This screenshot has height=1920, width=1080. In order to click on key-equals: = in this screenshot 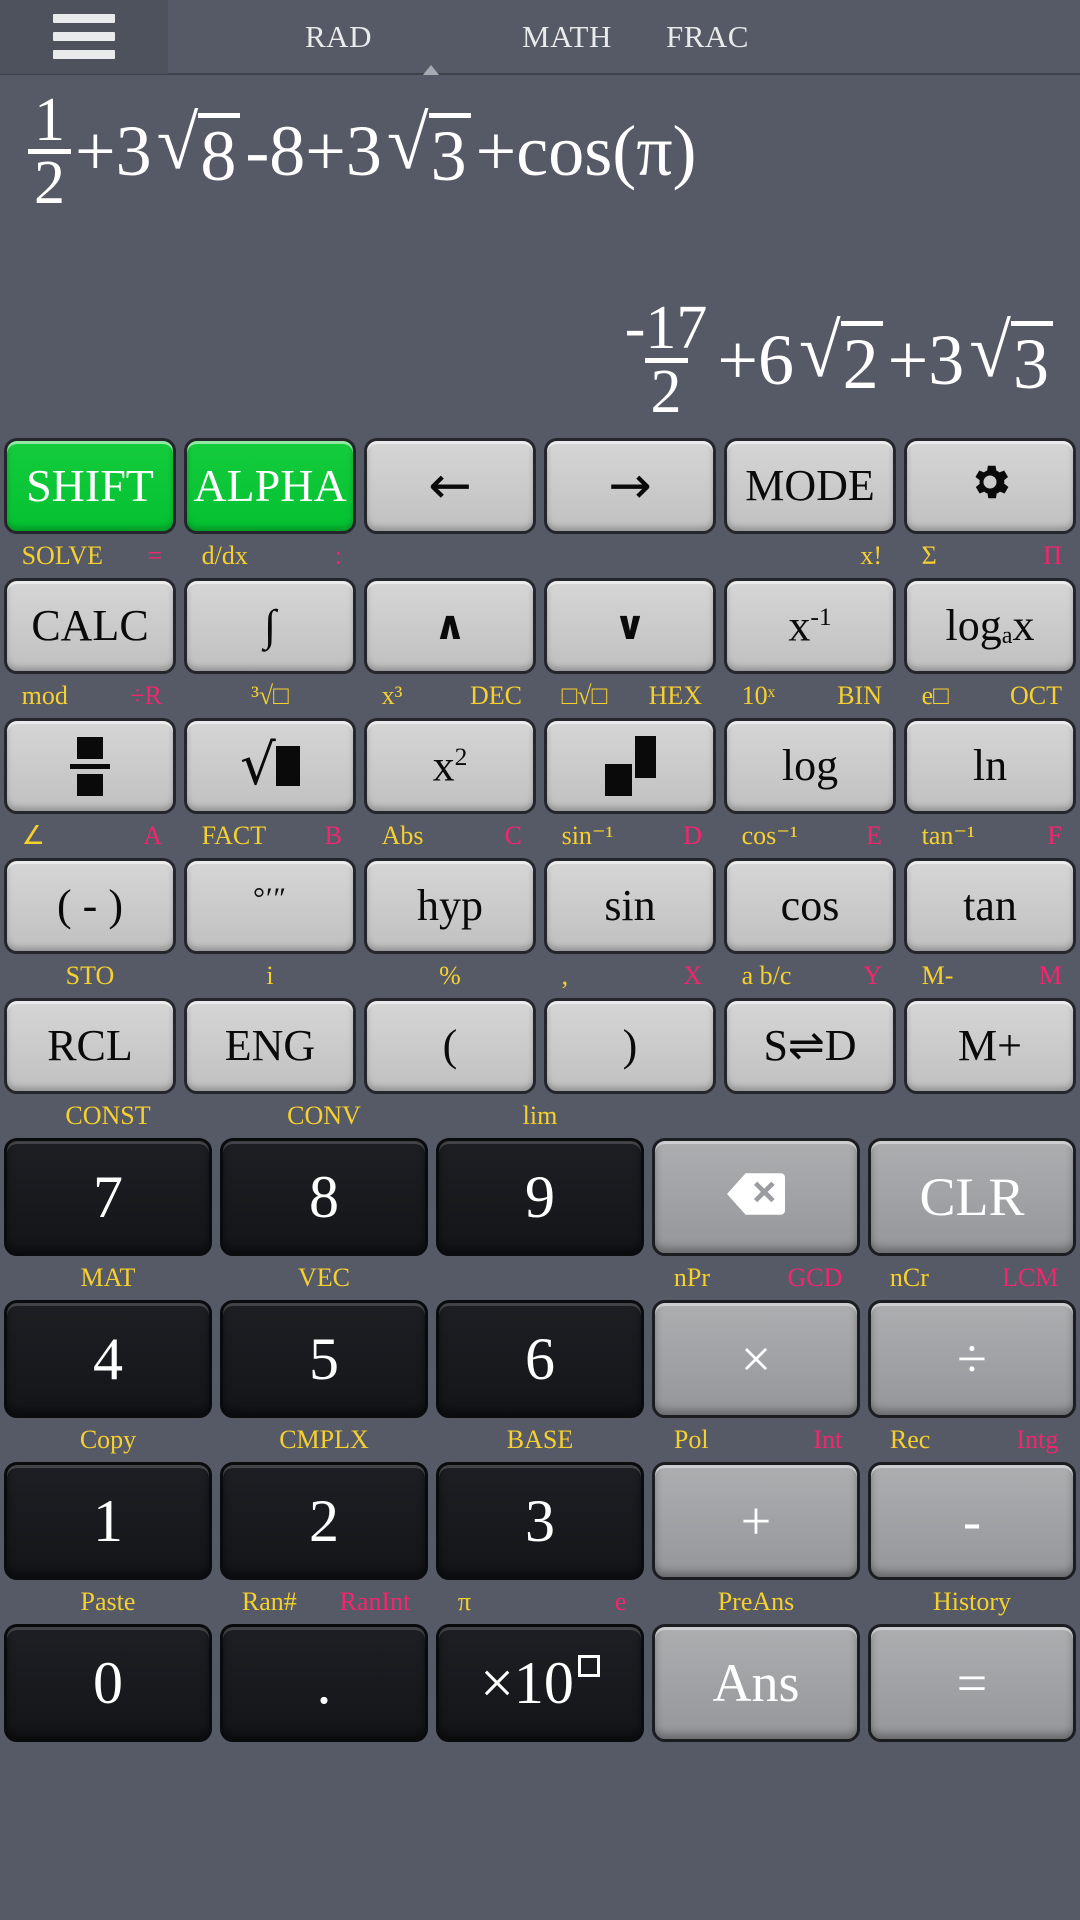, I will do `click(972, 1683)`.